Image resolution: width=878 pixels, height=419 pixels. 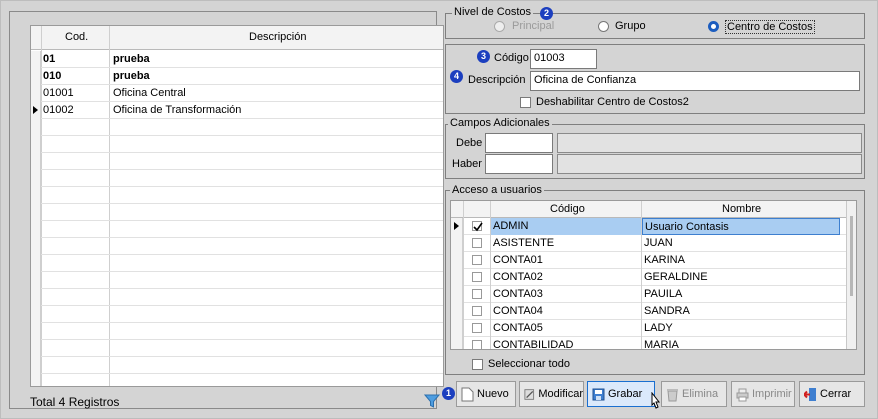 I want to click on grabar-button: Grabar, so click(x=621, y=394).